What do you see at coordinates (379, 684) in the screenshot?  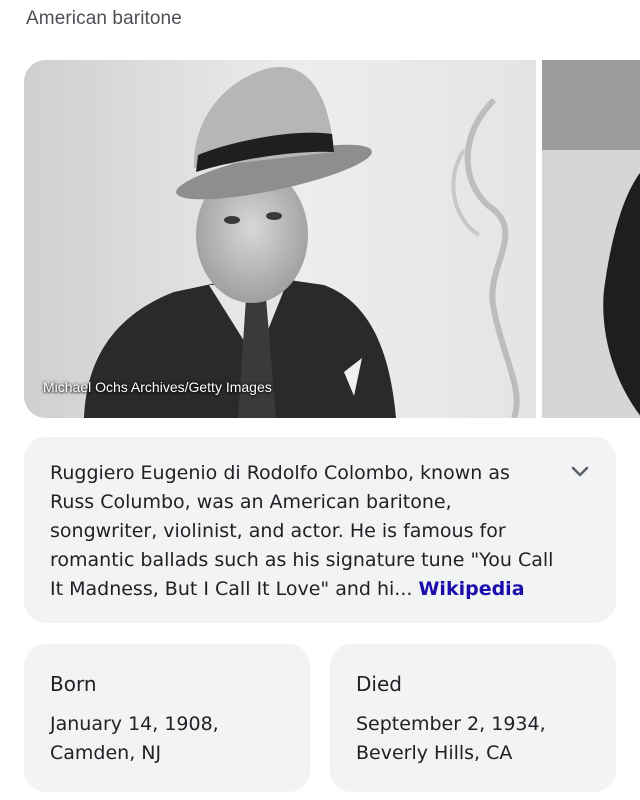 I see `died-label: Died` at bounding box center [379, 684].